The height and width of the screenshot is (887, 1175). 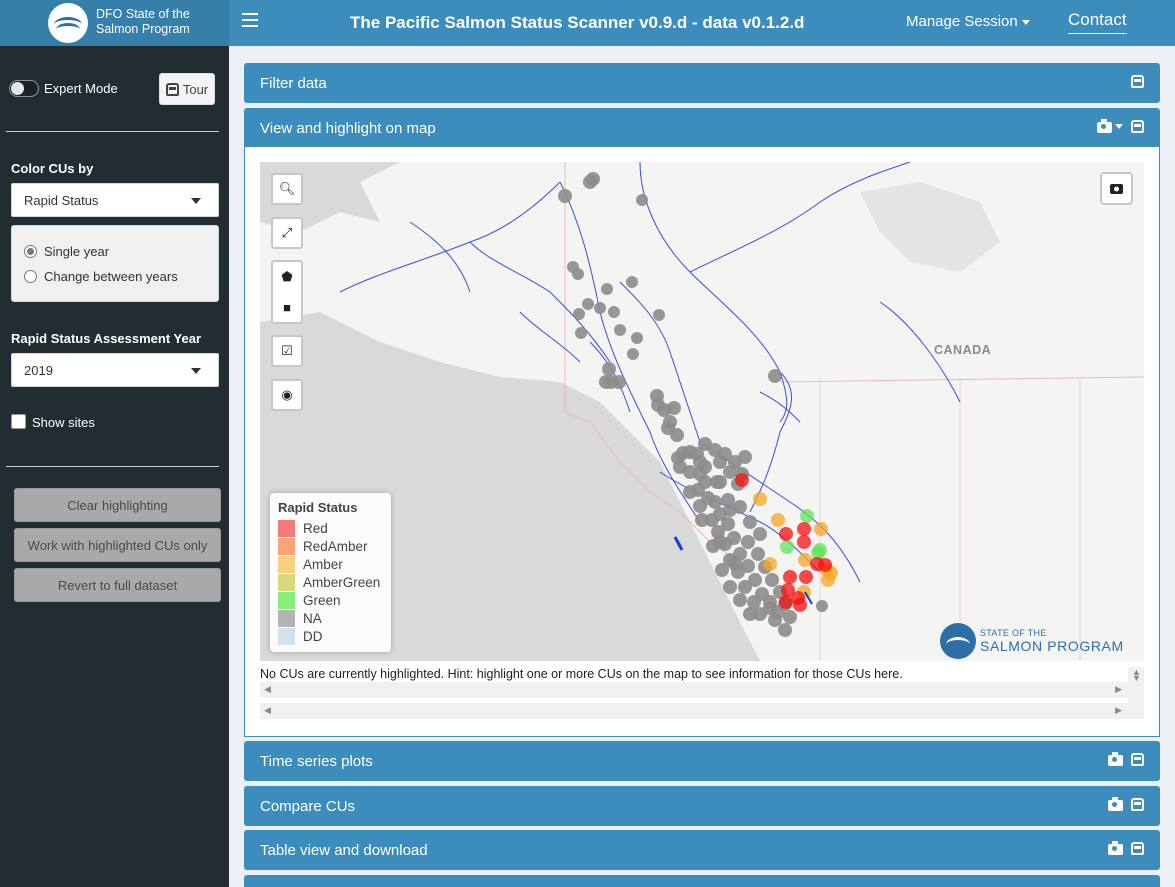 I want to click on visibility-button: ◉, so click(x=287, y=395).